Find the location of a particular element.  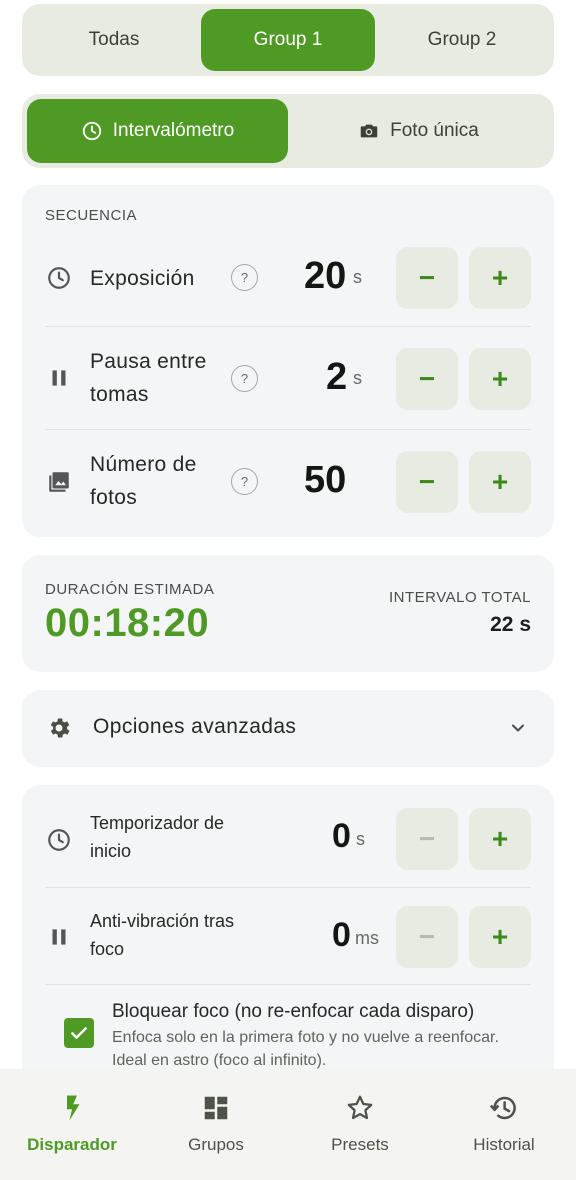

advanced-options-label: Opciones avanzadas is located at coordinates (195, 726).